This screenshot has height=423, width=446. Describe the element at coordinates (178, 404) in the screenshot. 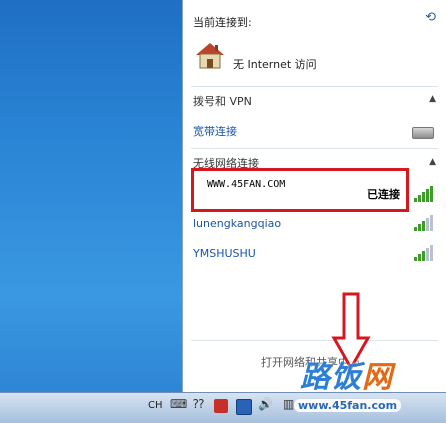

I see `keyboard-icon: ⌨` at that location.